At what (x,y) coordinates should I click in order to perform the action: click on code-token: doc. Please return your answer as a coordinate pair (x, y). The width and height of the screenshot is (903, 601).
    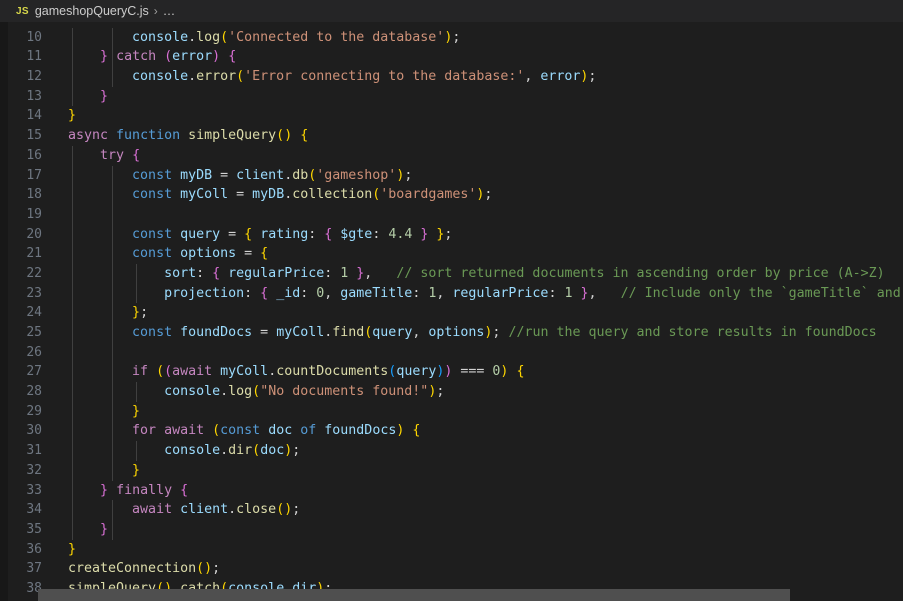
    Looking at the image, I should click on (280, 431).